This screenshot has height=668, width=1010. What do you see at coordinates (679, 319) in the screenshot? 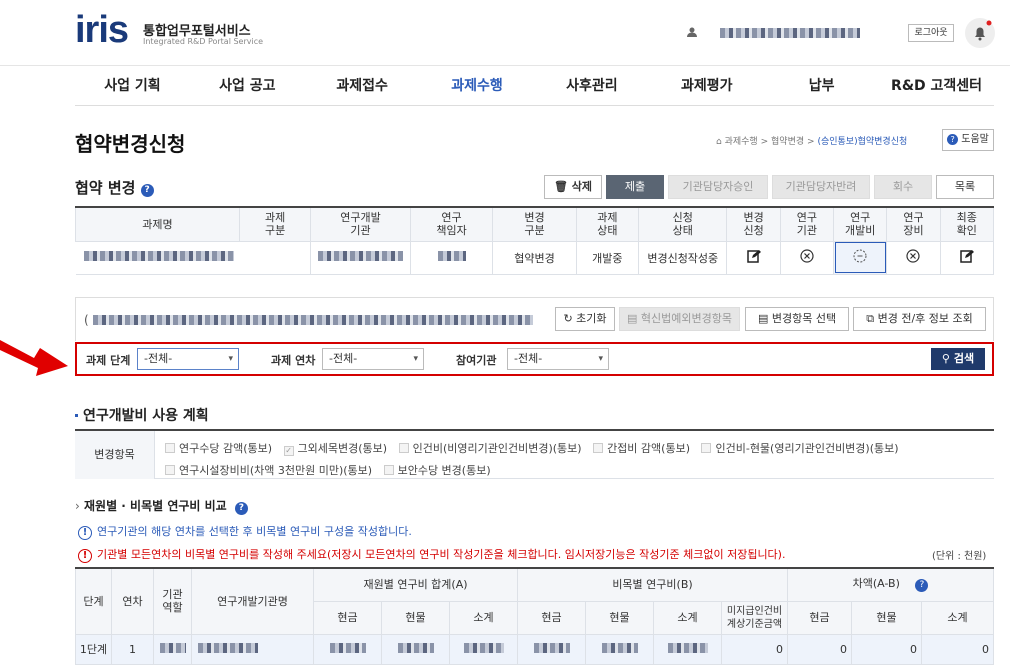
I see `innovation-change-button: ▤ 혁신법예외변경항목` at bounding box center [679, 319].